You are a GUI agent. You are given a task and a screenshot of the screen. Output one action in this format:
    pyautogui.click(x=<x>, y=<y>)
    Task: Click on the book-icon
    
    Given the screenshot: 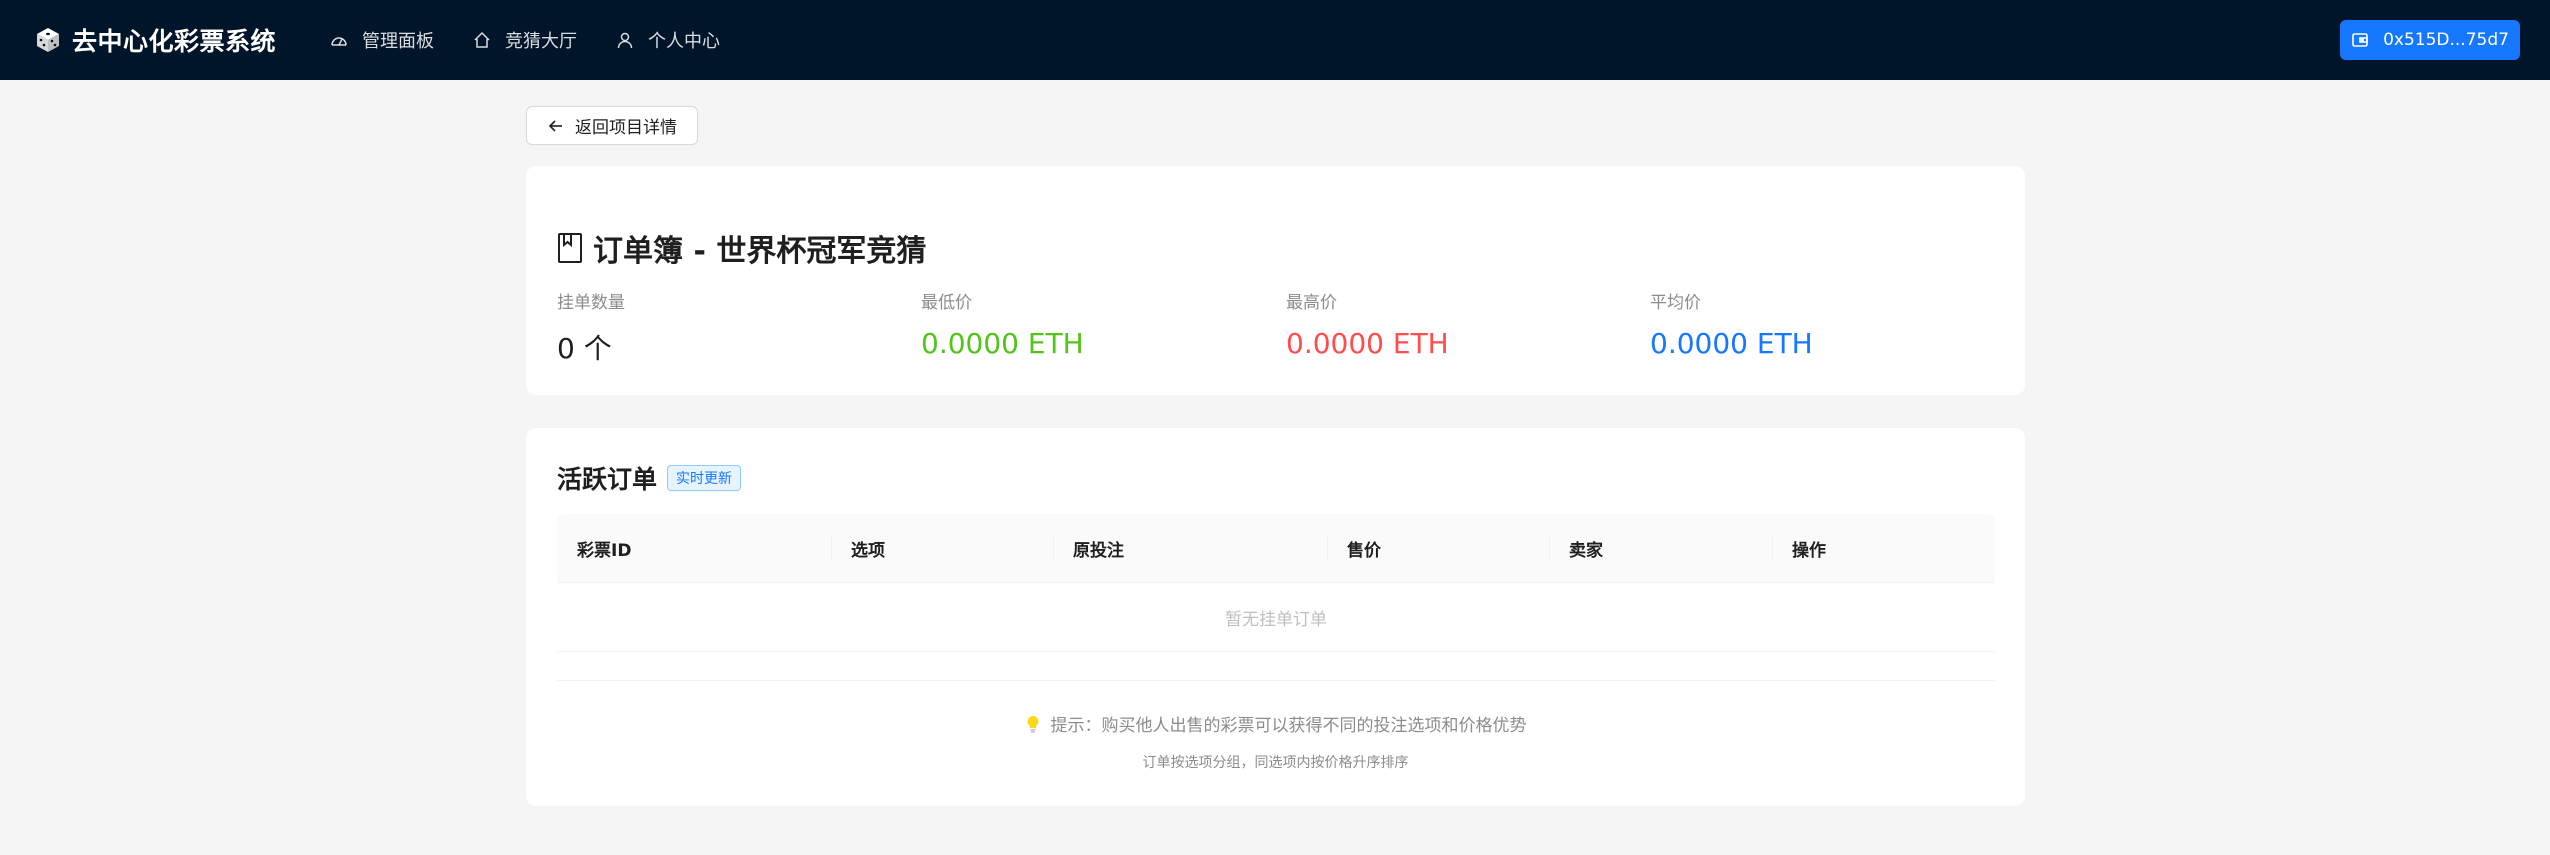 What is the action you would take?
    pyautogui.click(x=570, y=248)
    